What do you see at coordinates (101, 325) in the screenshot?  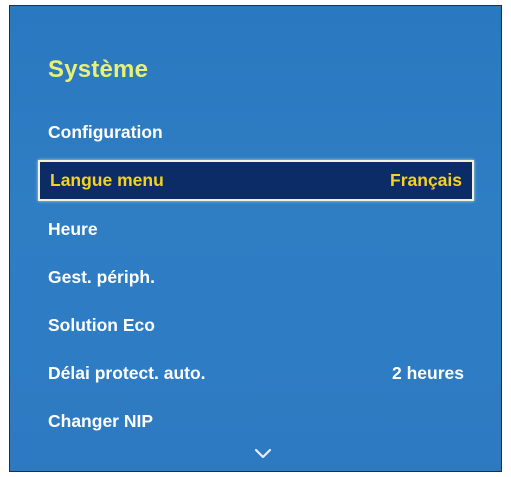 I see `menu-item-label: Solution Eco` at bounding box center [101, 325].